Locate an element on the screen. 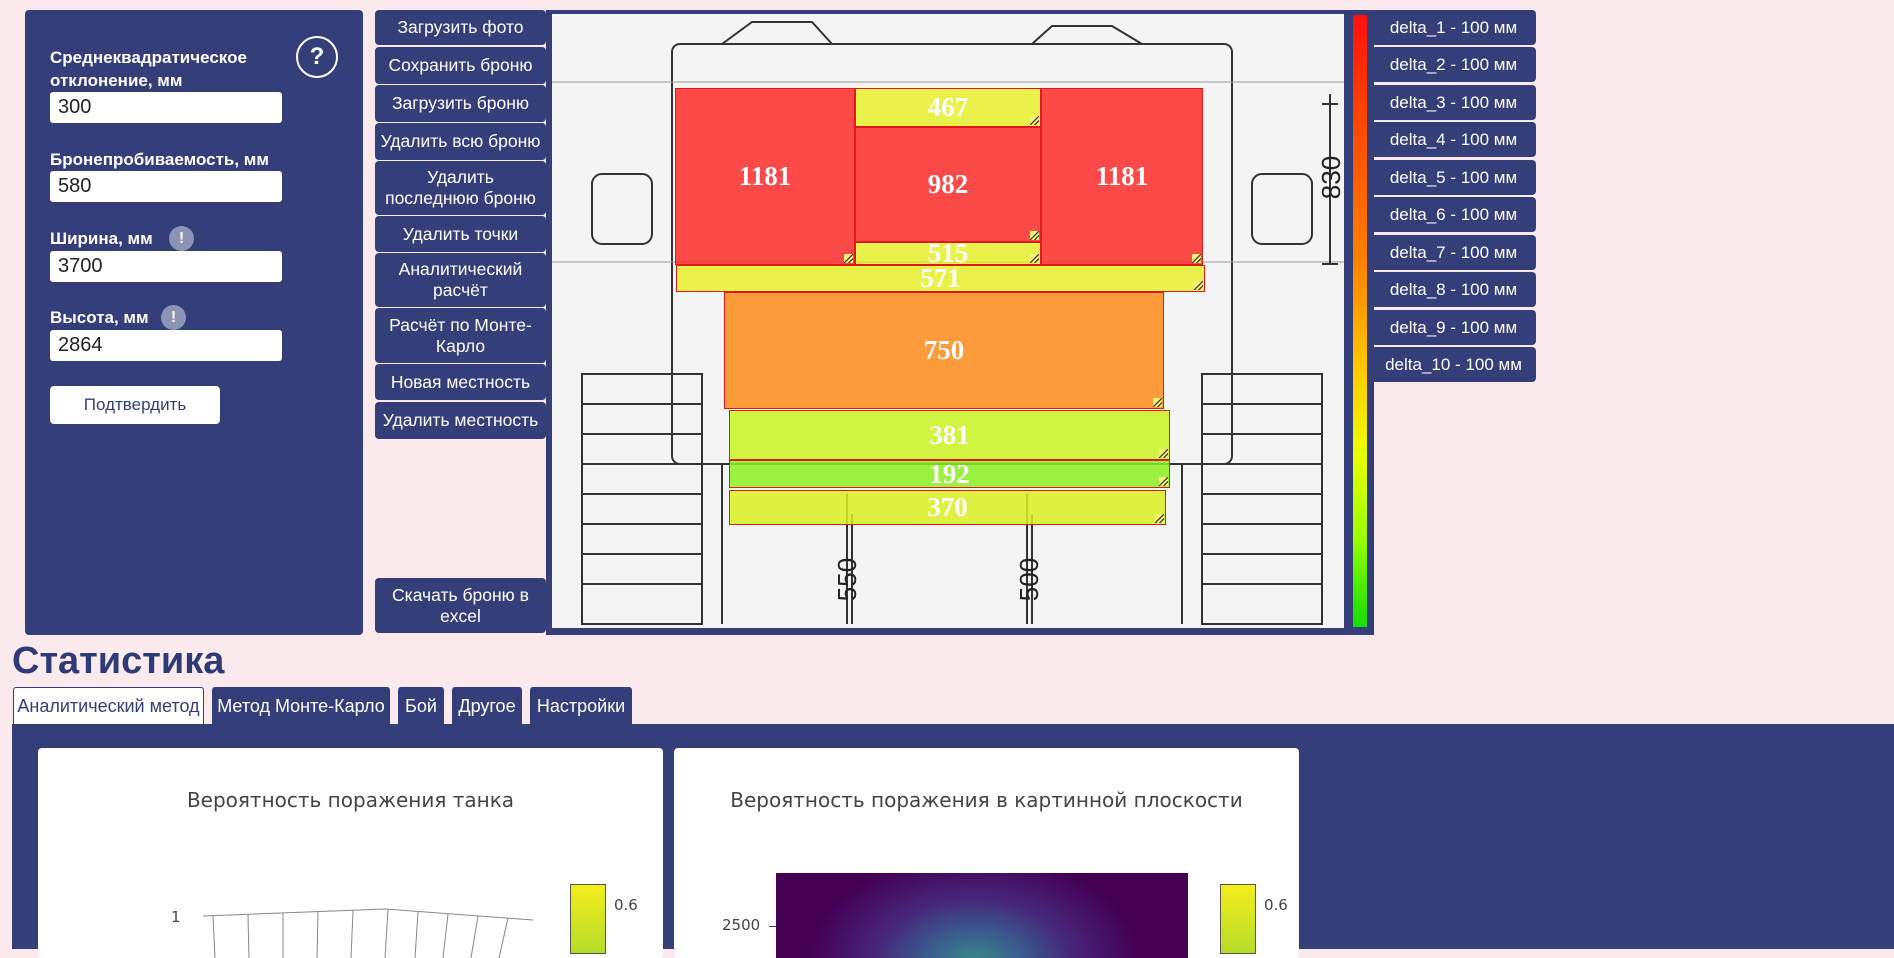 This screenshot has height=958, width=1894. delta-item: delta_2 - 100 мм is located at coordinates (1453, 64).